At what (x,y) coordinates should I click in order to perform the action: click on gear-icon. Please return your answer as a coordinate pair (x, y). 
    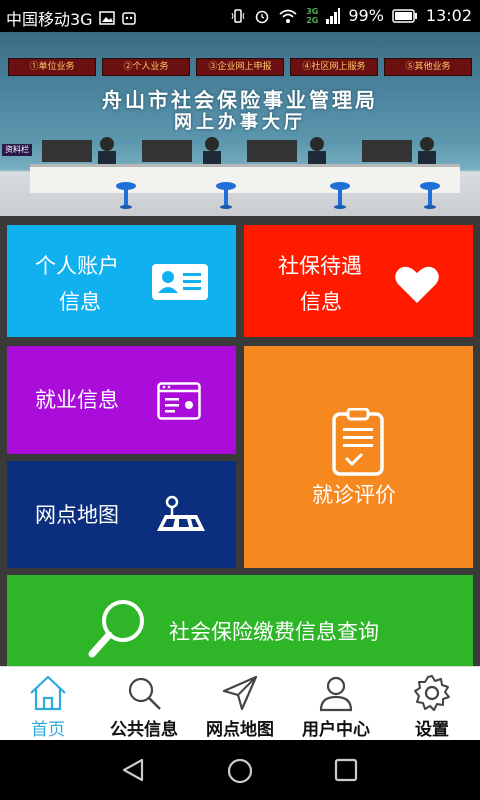
    Looking at the image, I should click on (432, 693).